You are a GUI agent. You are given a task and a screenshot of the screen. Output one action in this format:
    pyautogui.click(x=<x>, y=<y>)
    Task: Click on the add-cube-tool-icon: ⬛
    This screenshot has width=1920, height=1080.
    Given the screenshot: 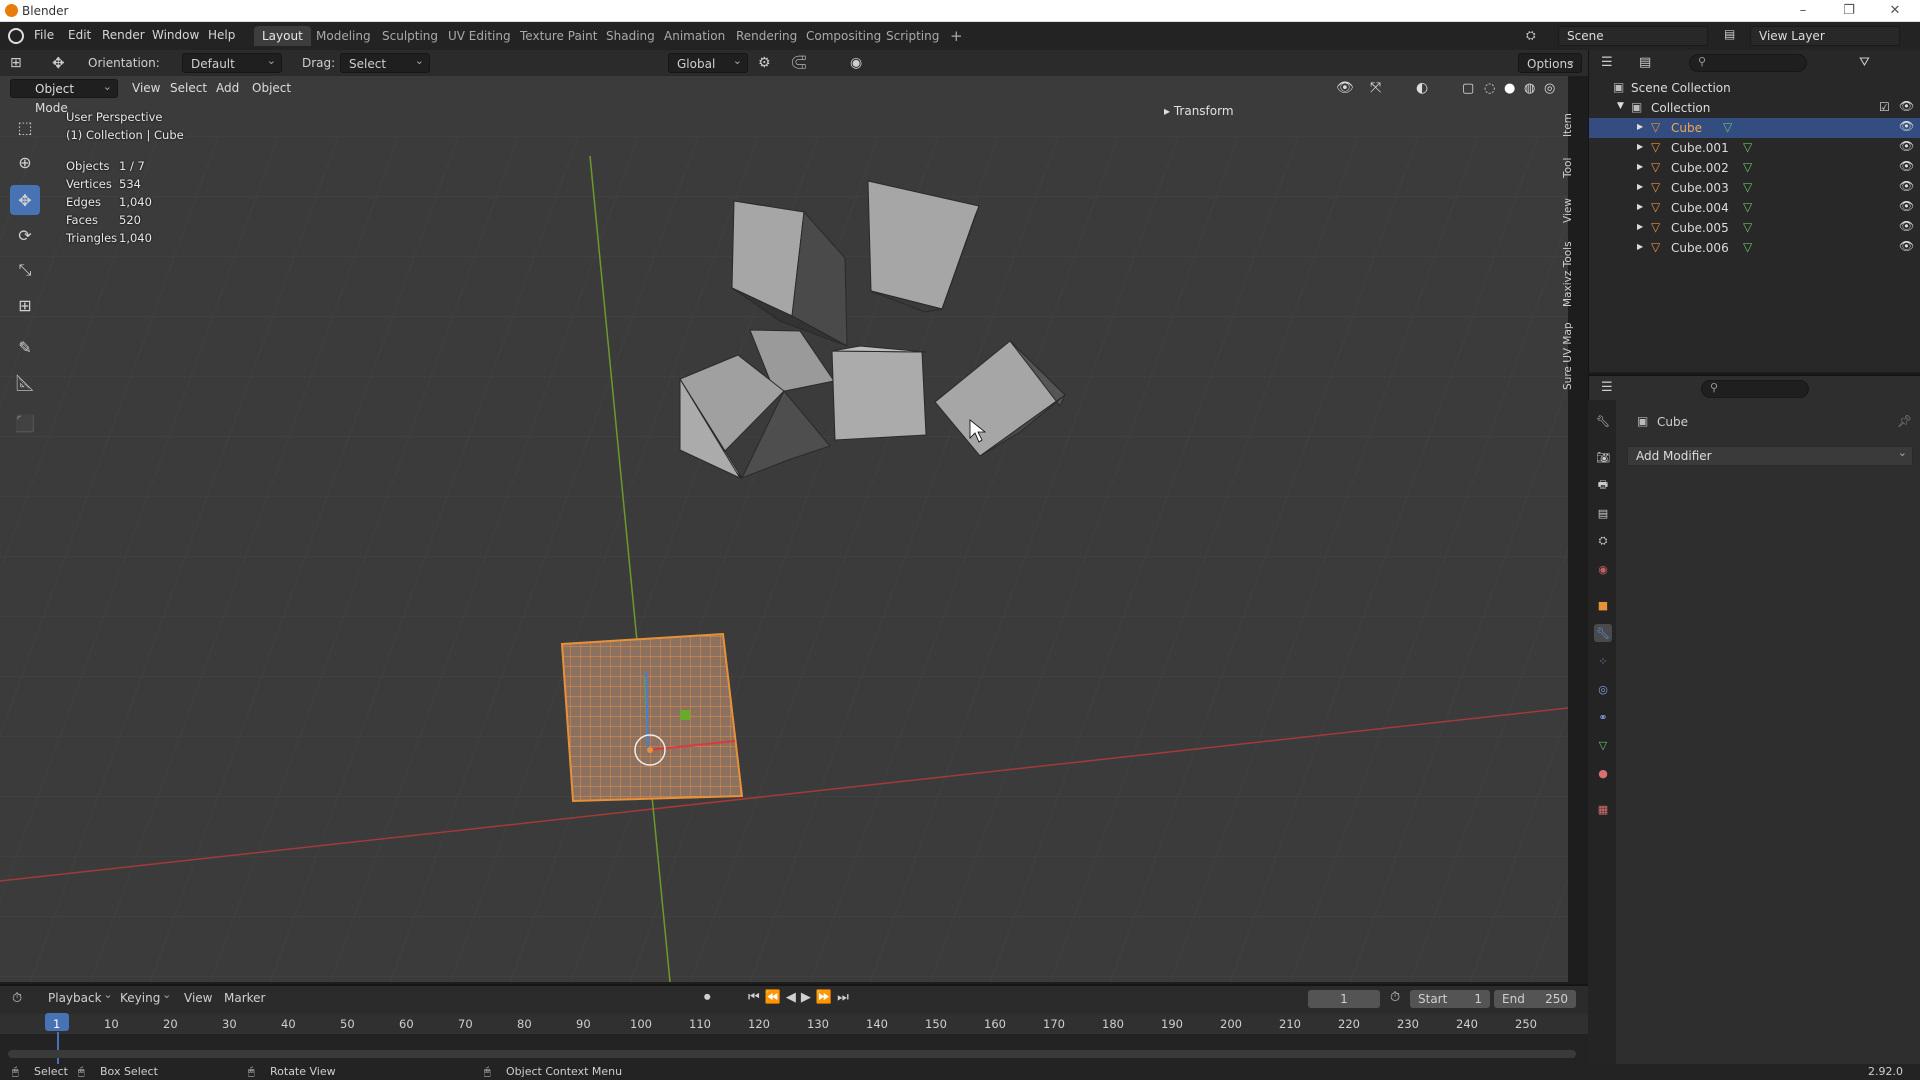 What is the action you would take?
    pyautogui.click(x=25, y=423)
    